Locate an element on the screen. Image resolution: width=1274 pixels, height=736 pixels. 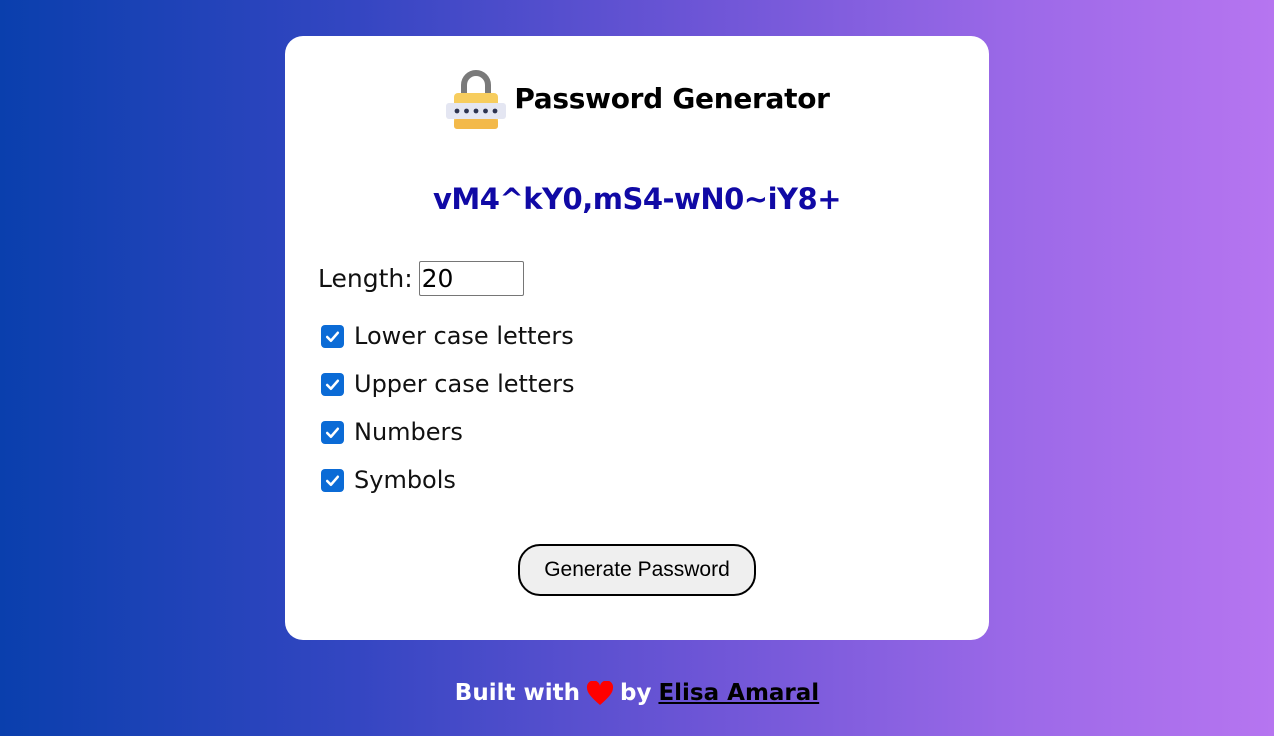
heart-icon is located at coordinates (599, 692).